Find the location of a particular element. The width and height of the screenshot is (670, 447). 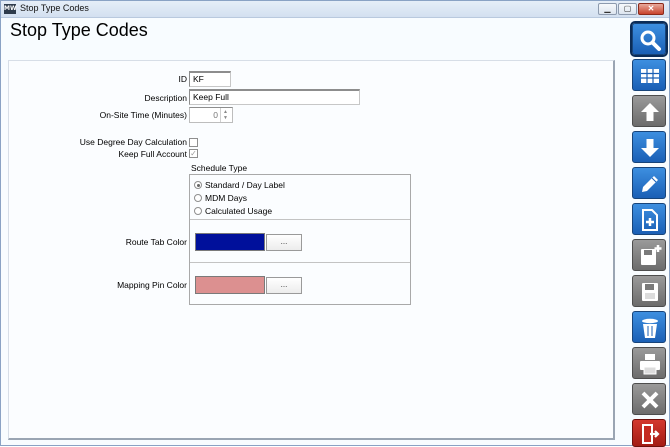

grid-view-button is located at coordinates (649, 75).